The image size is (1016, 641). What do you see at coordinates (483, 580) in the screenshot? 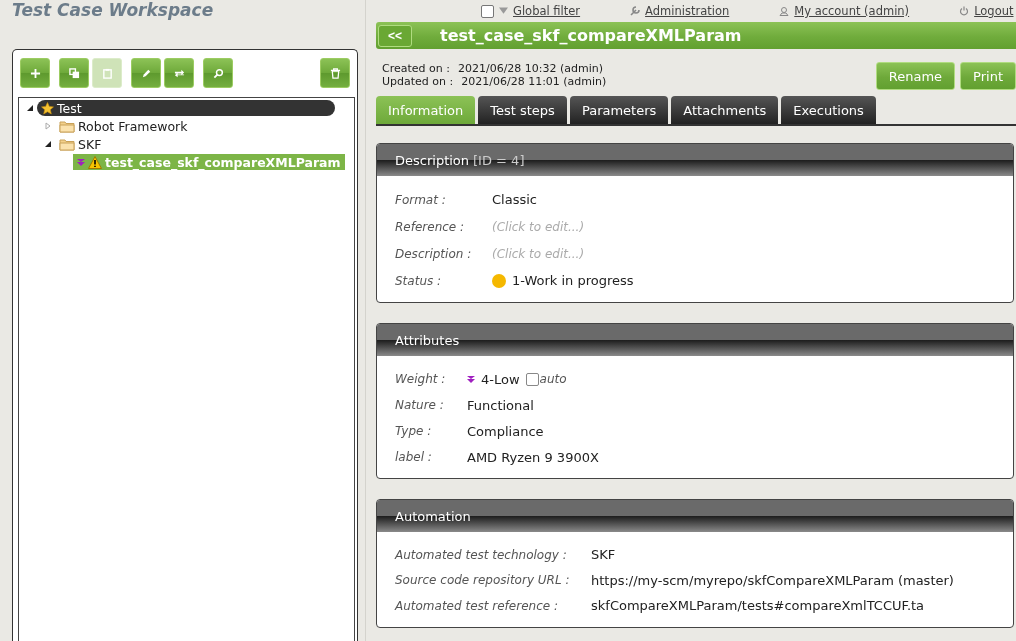
I see `field-label: Source code repository URL :` at bounding box center [483, 580].